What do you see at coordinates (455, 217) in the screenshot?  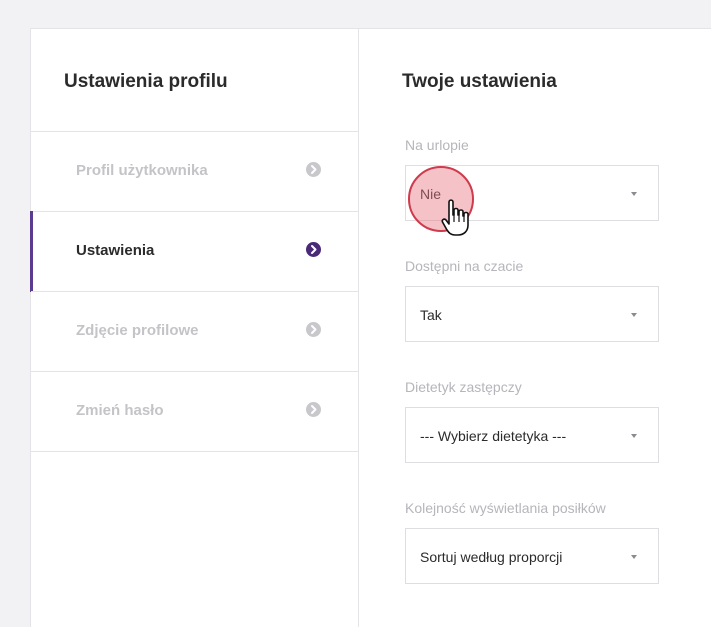 I see `hand-pointer-icon` at bounding box center [455, 217].